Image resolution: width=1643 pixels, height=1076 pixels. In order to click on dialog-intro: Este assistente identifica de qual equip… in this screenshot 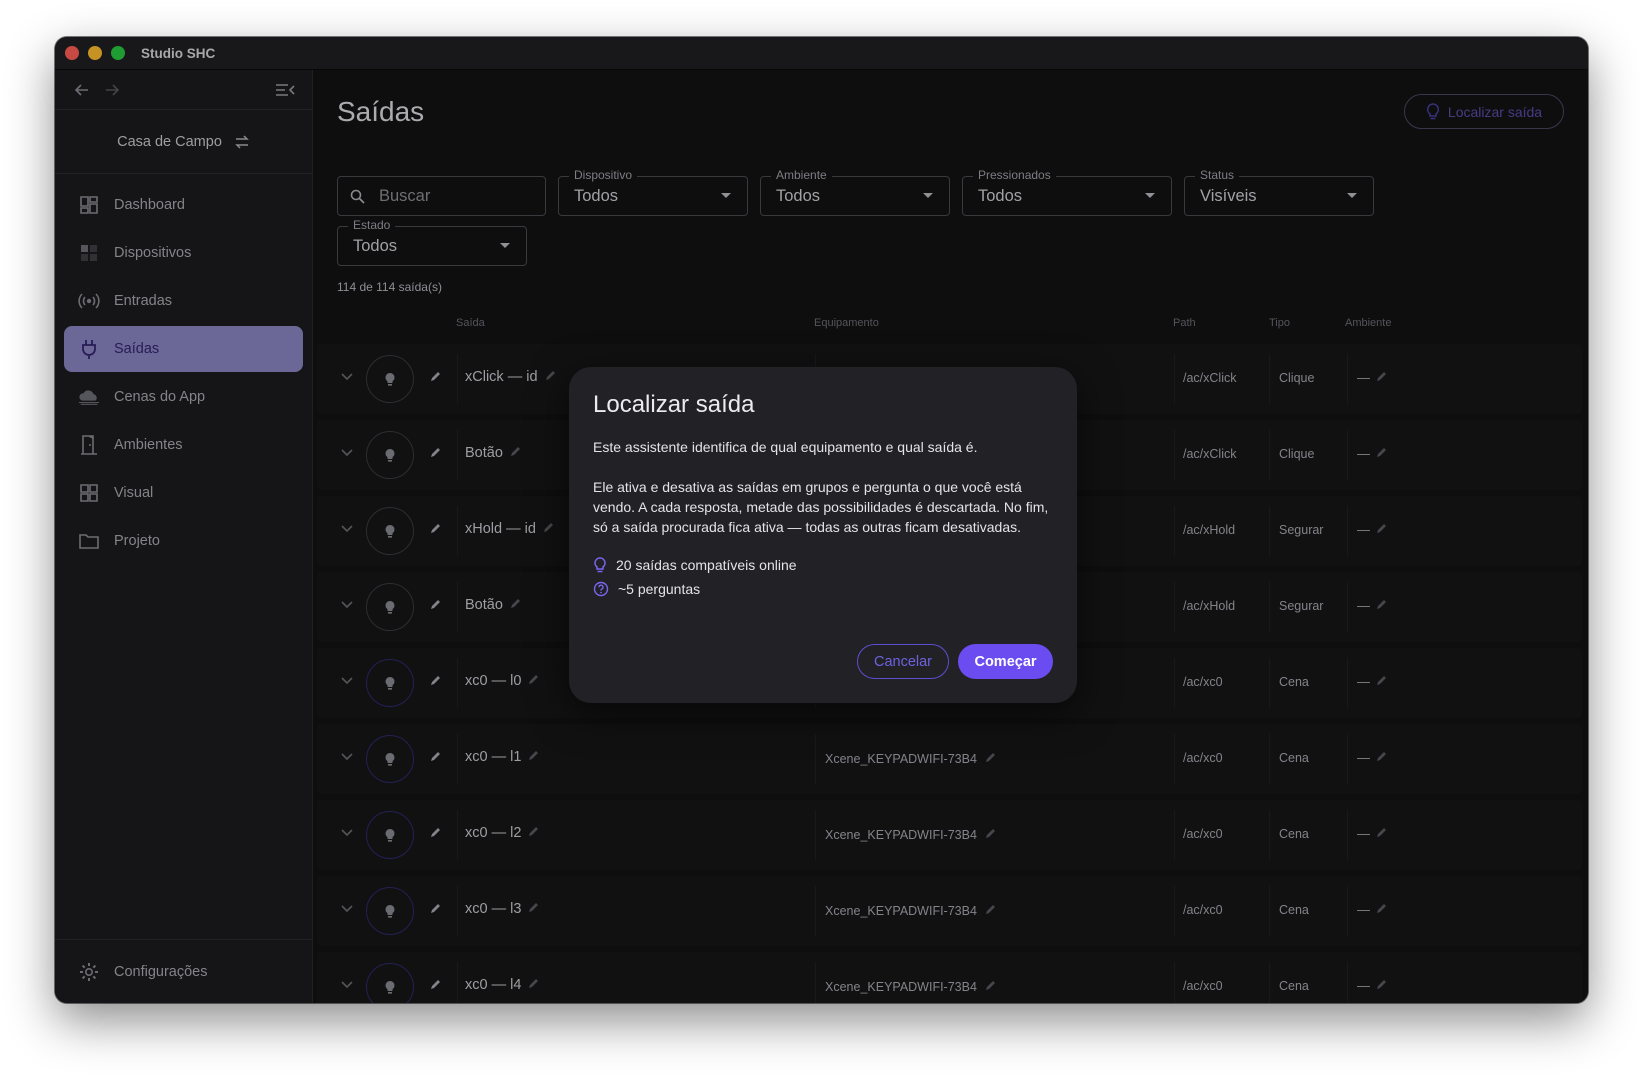, I will do `click(785, 447)`.